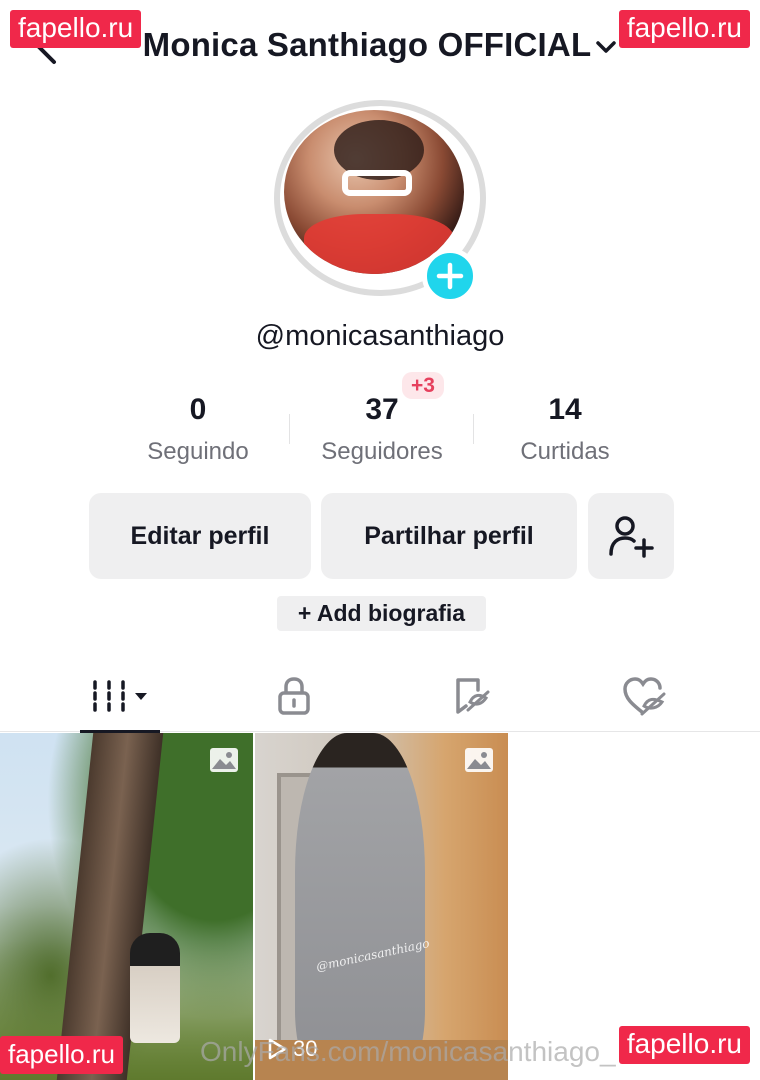  Describe the element at coordinates (606, 47) in the screenshot. I see `chevron-down-icon` at that location.